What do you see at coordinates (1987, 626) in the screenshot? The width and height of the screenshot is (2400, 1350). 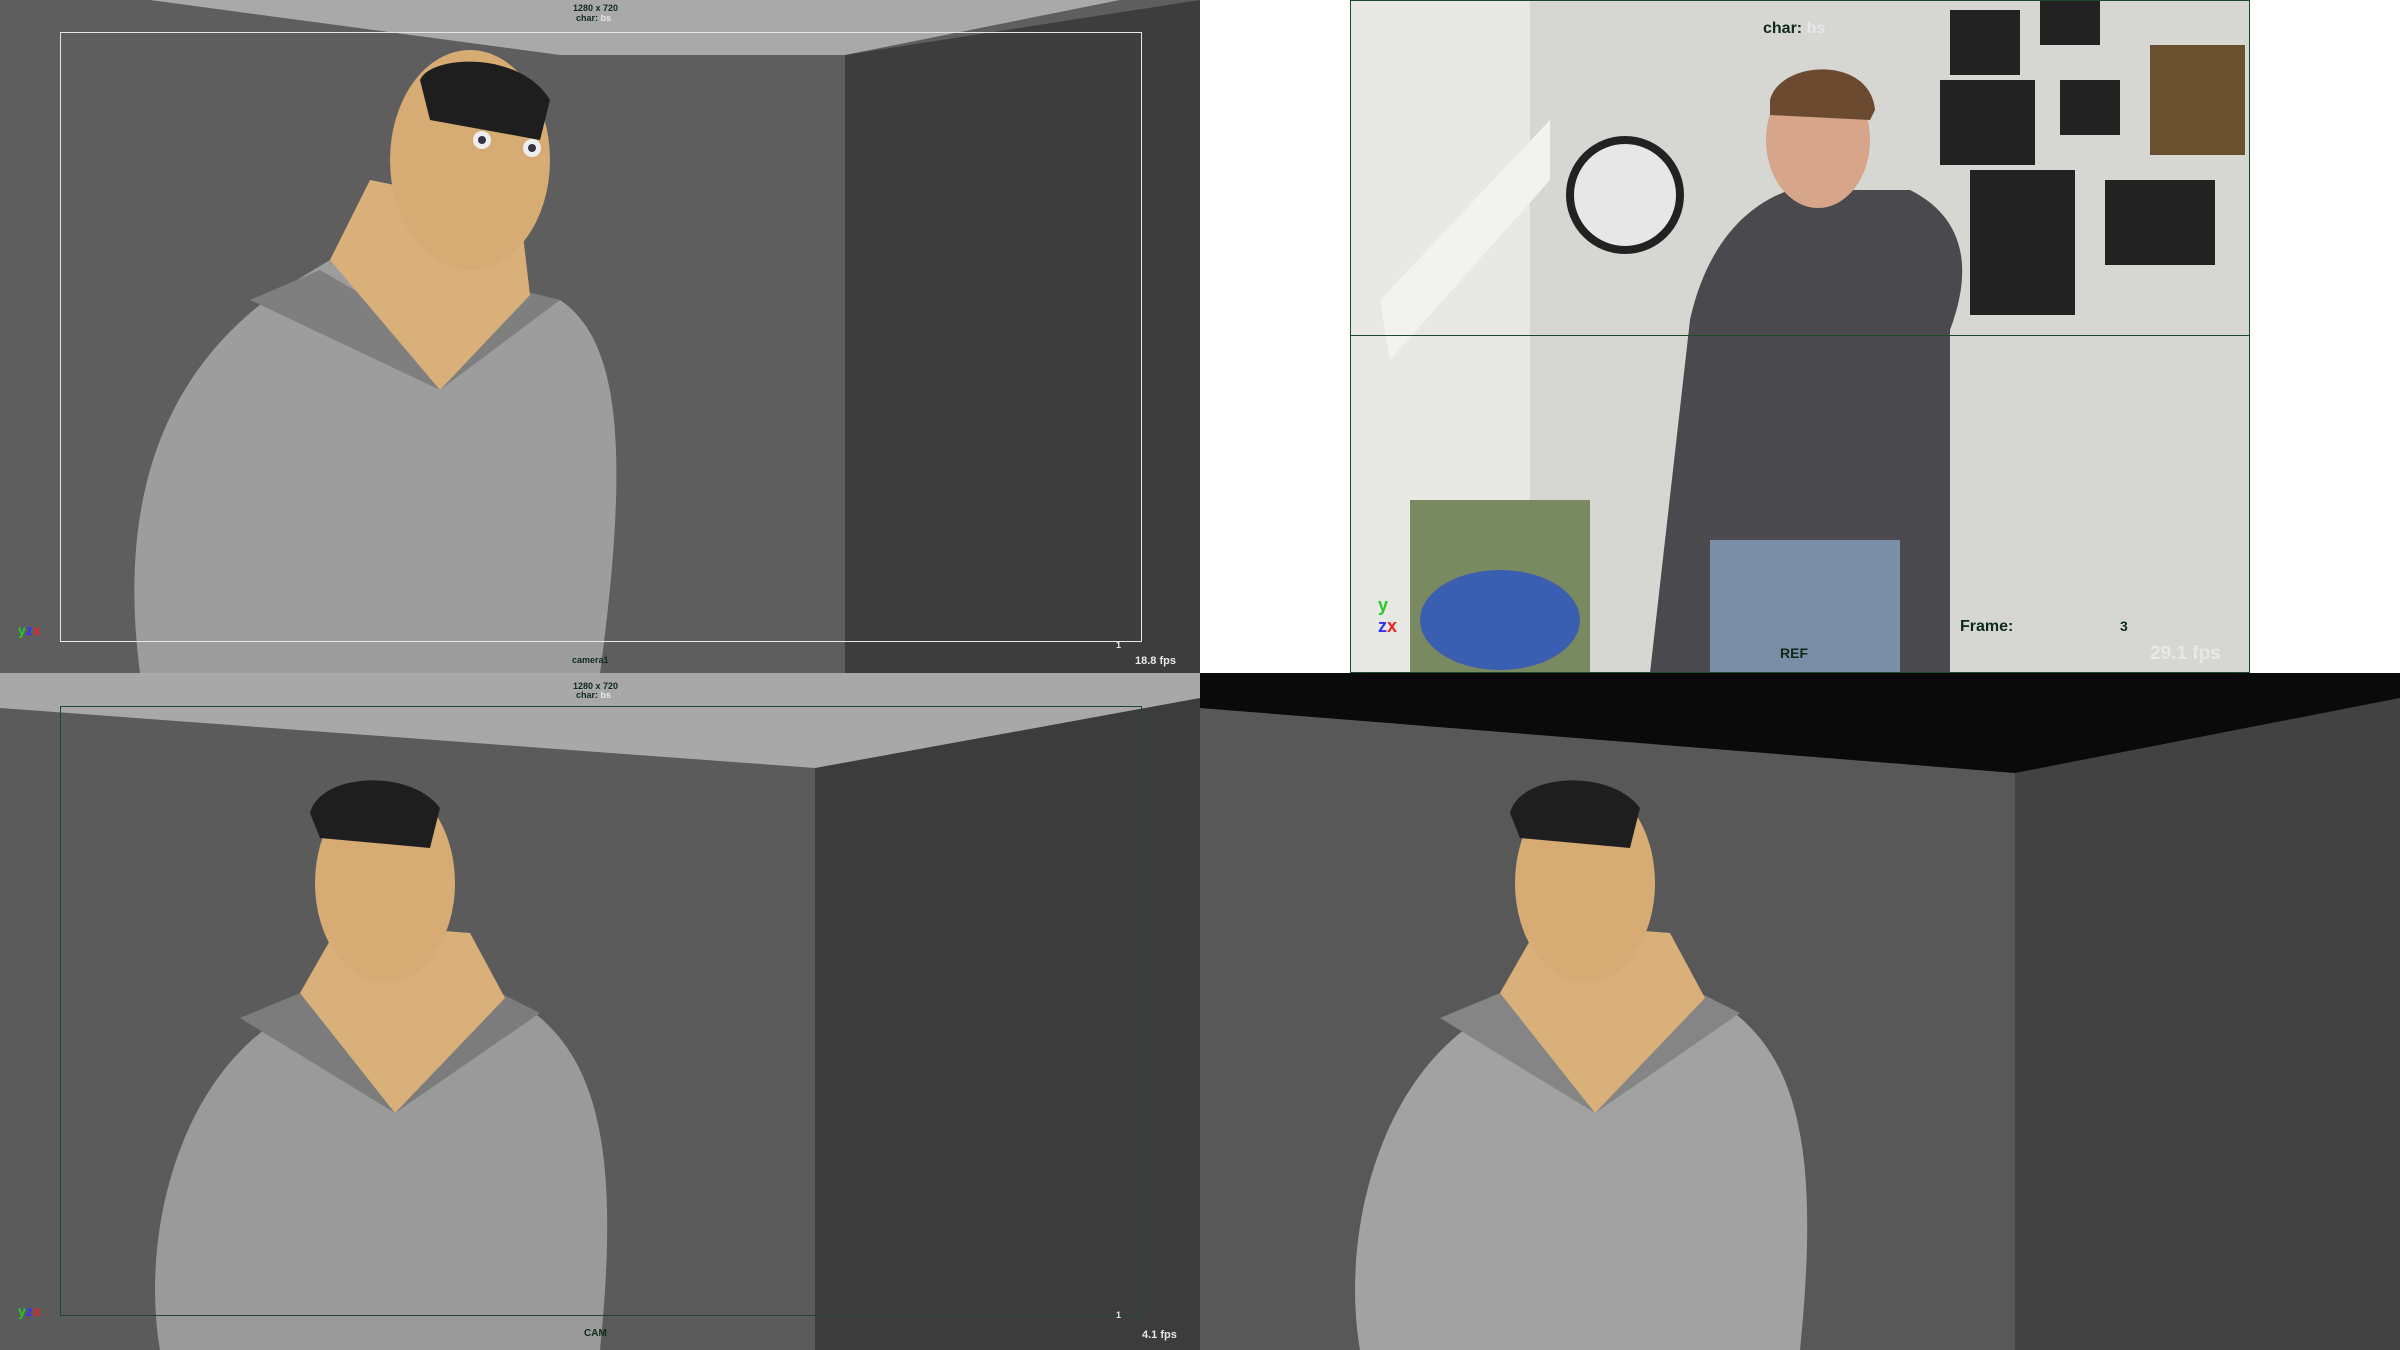 I see `frame-label: Frame:` at bounding box center [1987, 626].